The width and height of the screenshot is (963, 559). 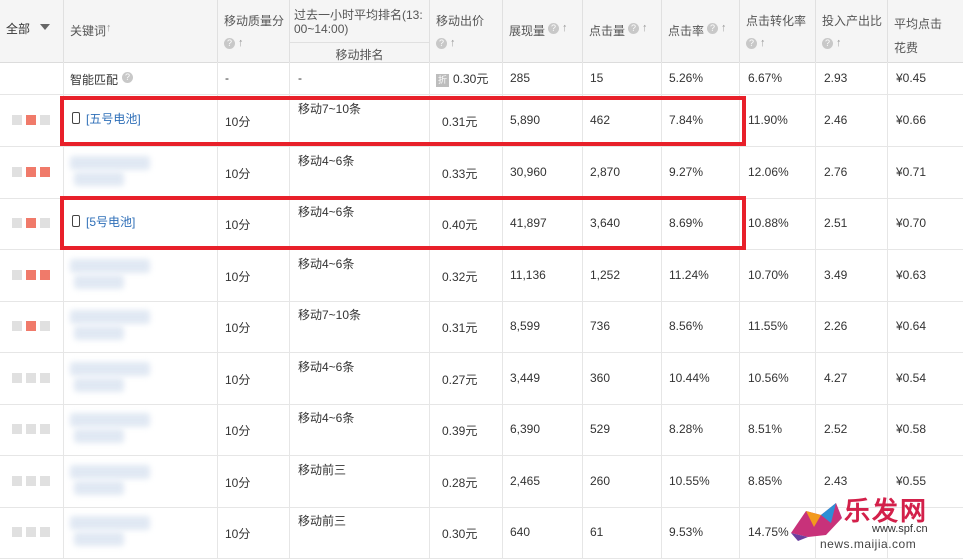 I want to click on col-cvr: 点击转化率 ? ↑, so click(x=778, y=31).